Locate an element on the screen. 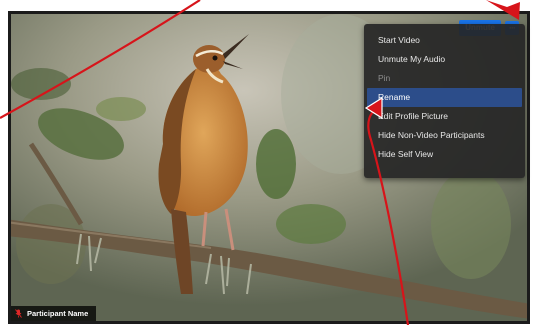  menu-item-rename: Rename is located at coordinates (444, 97).